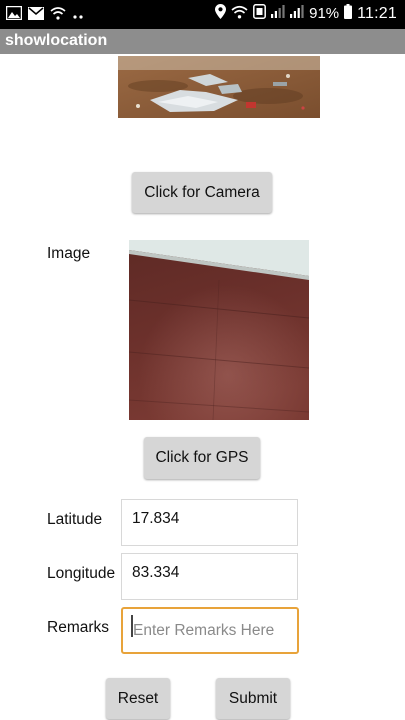 This screenshot has width=405, height=720. I want to click on app-bar: showlocation, so click(202, 41).